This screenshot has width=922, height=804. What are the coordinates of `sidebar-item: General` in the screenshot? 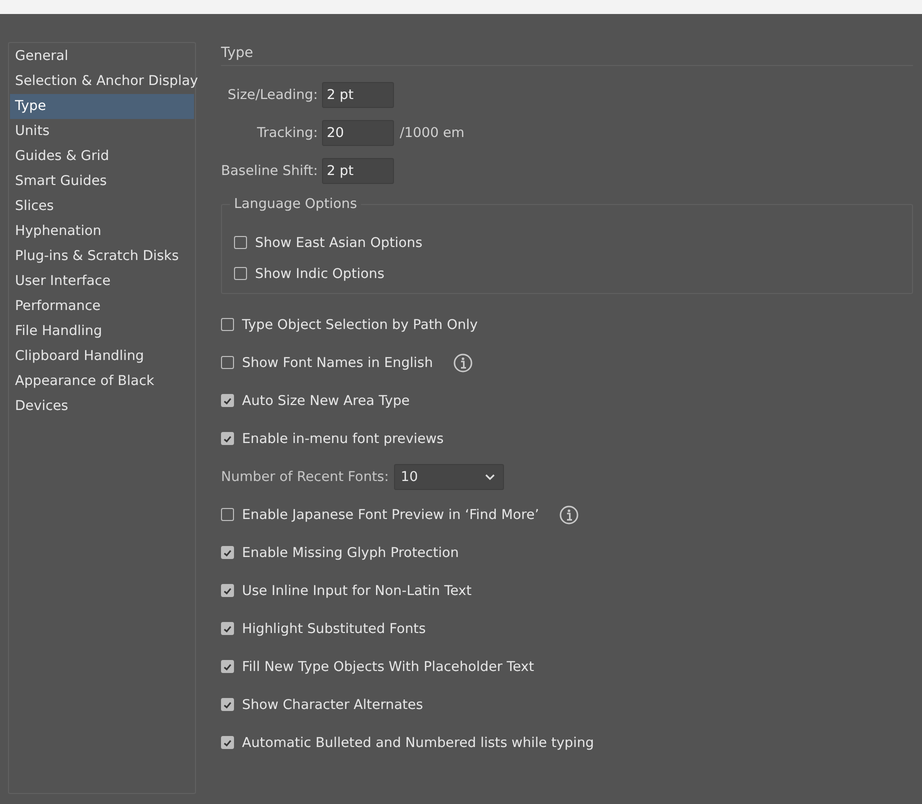 It's located at (102, 56).